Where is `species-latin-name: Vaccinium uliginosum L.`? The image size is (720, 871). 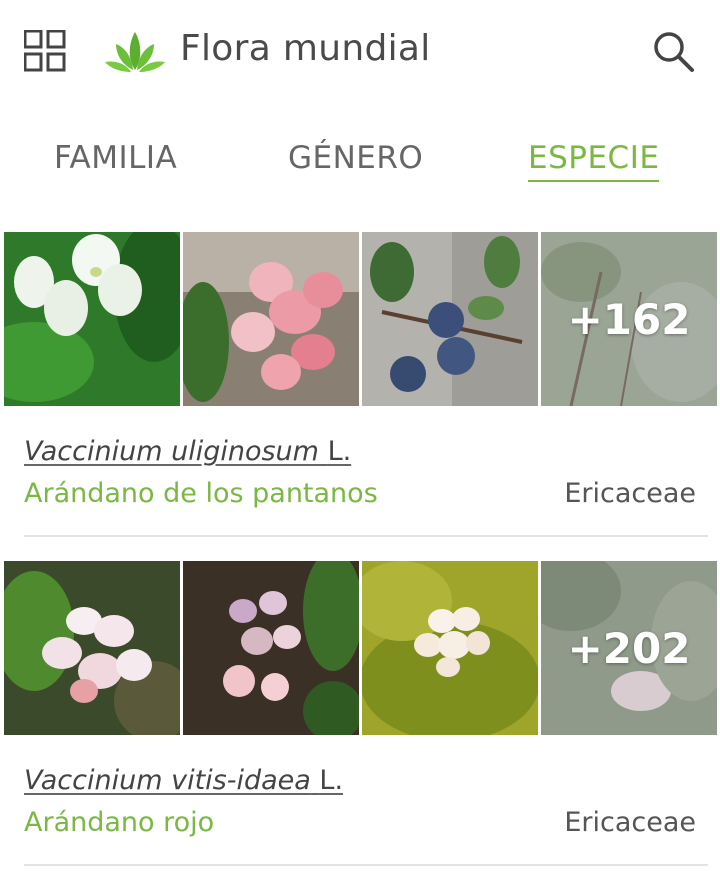
species-latin-name: Vaccinium uliginosum L. is located at coordinates (187, 451).